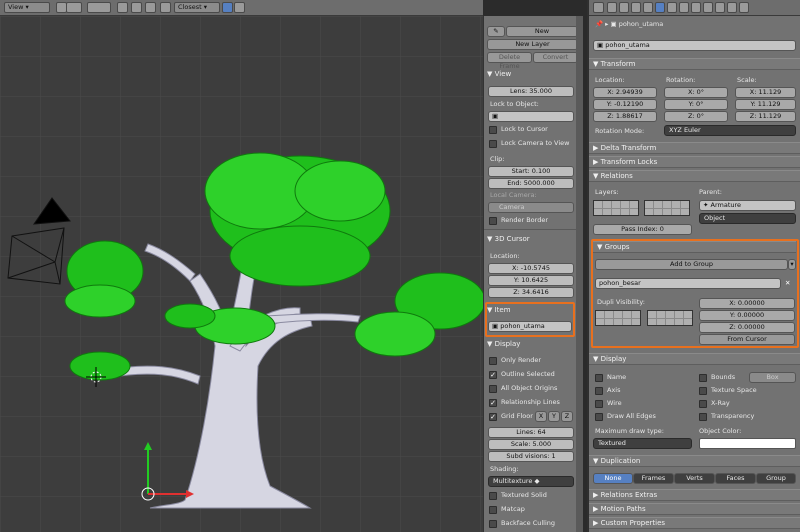  What do you see at coordinates (747, 327) in the screenshot?
I see `dupli-z-field: Z: 0.00000` at bounding box center [747, 327].